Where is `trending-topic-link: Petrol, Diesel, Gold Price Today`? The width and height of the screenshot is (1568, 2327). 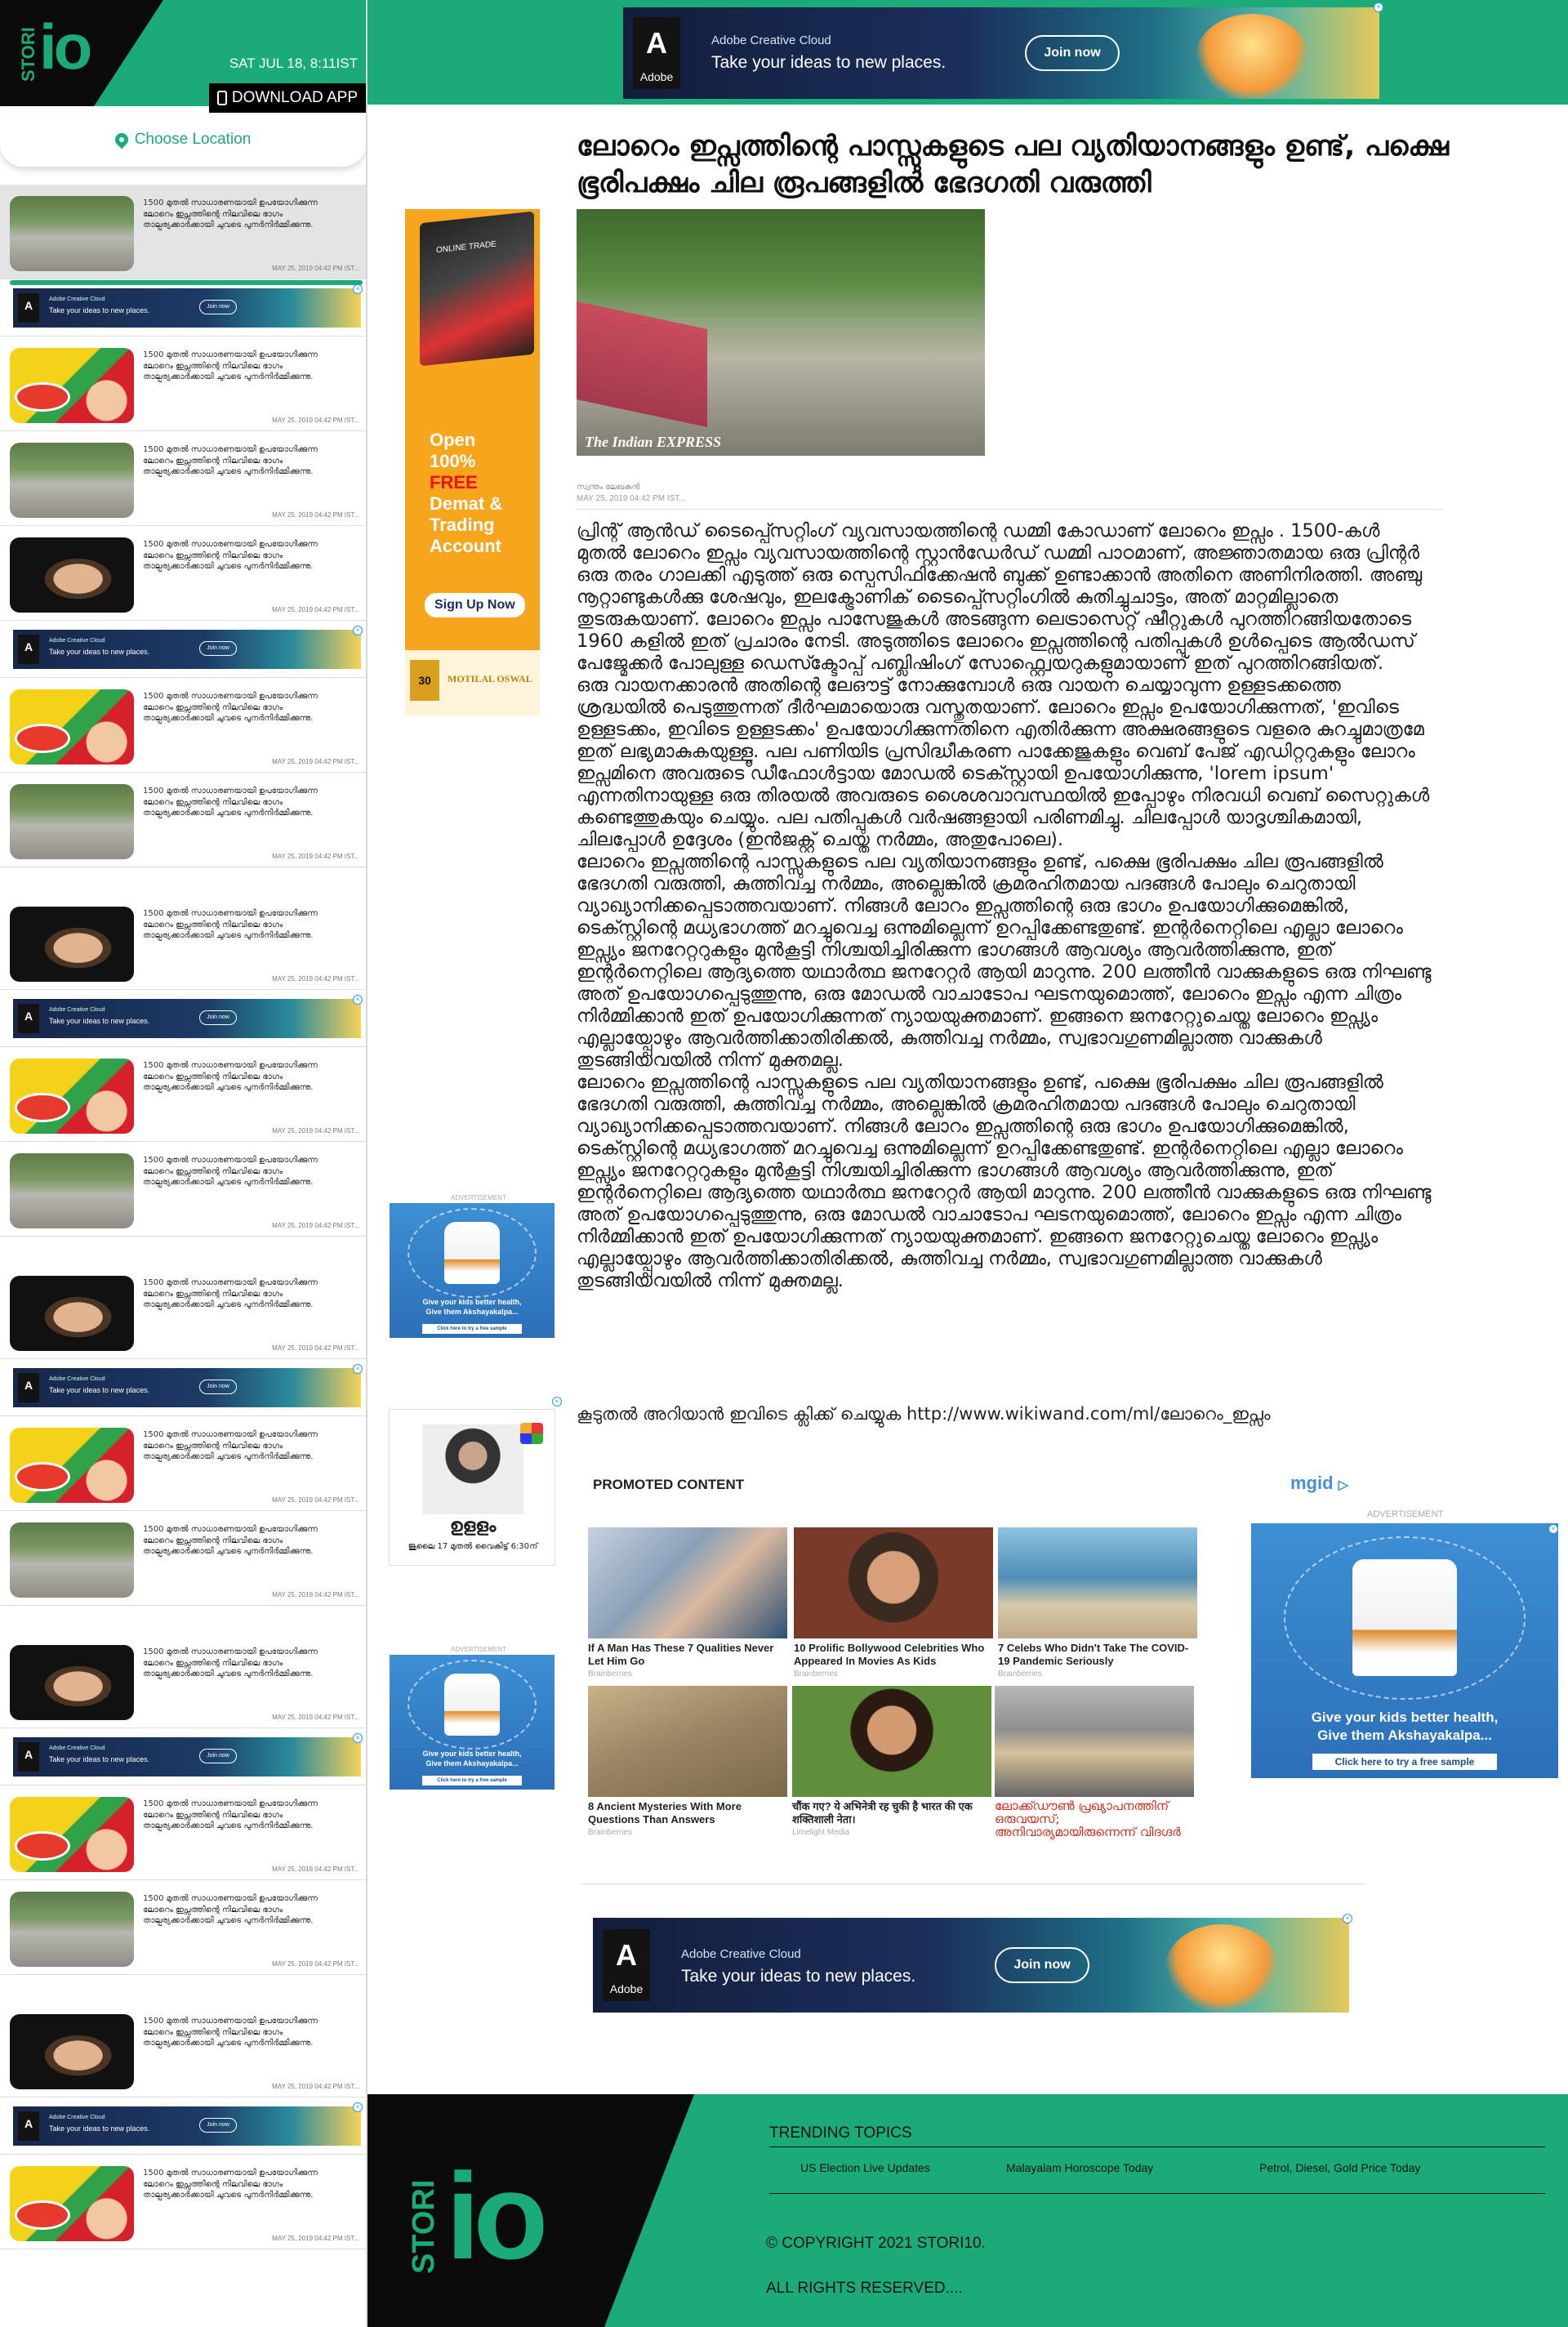
trending-topic-link: Petrol, Diesel, Gold Price Today is located at coordinates (1339, 2167).